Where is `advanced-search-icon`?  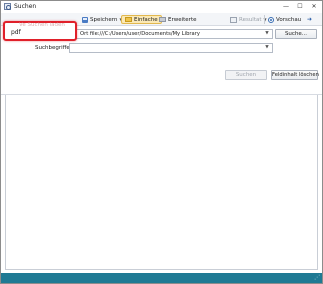 advanced-search-icon is located at coordinates (162, 19).